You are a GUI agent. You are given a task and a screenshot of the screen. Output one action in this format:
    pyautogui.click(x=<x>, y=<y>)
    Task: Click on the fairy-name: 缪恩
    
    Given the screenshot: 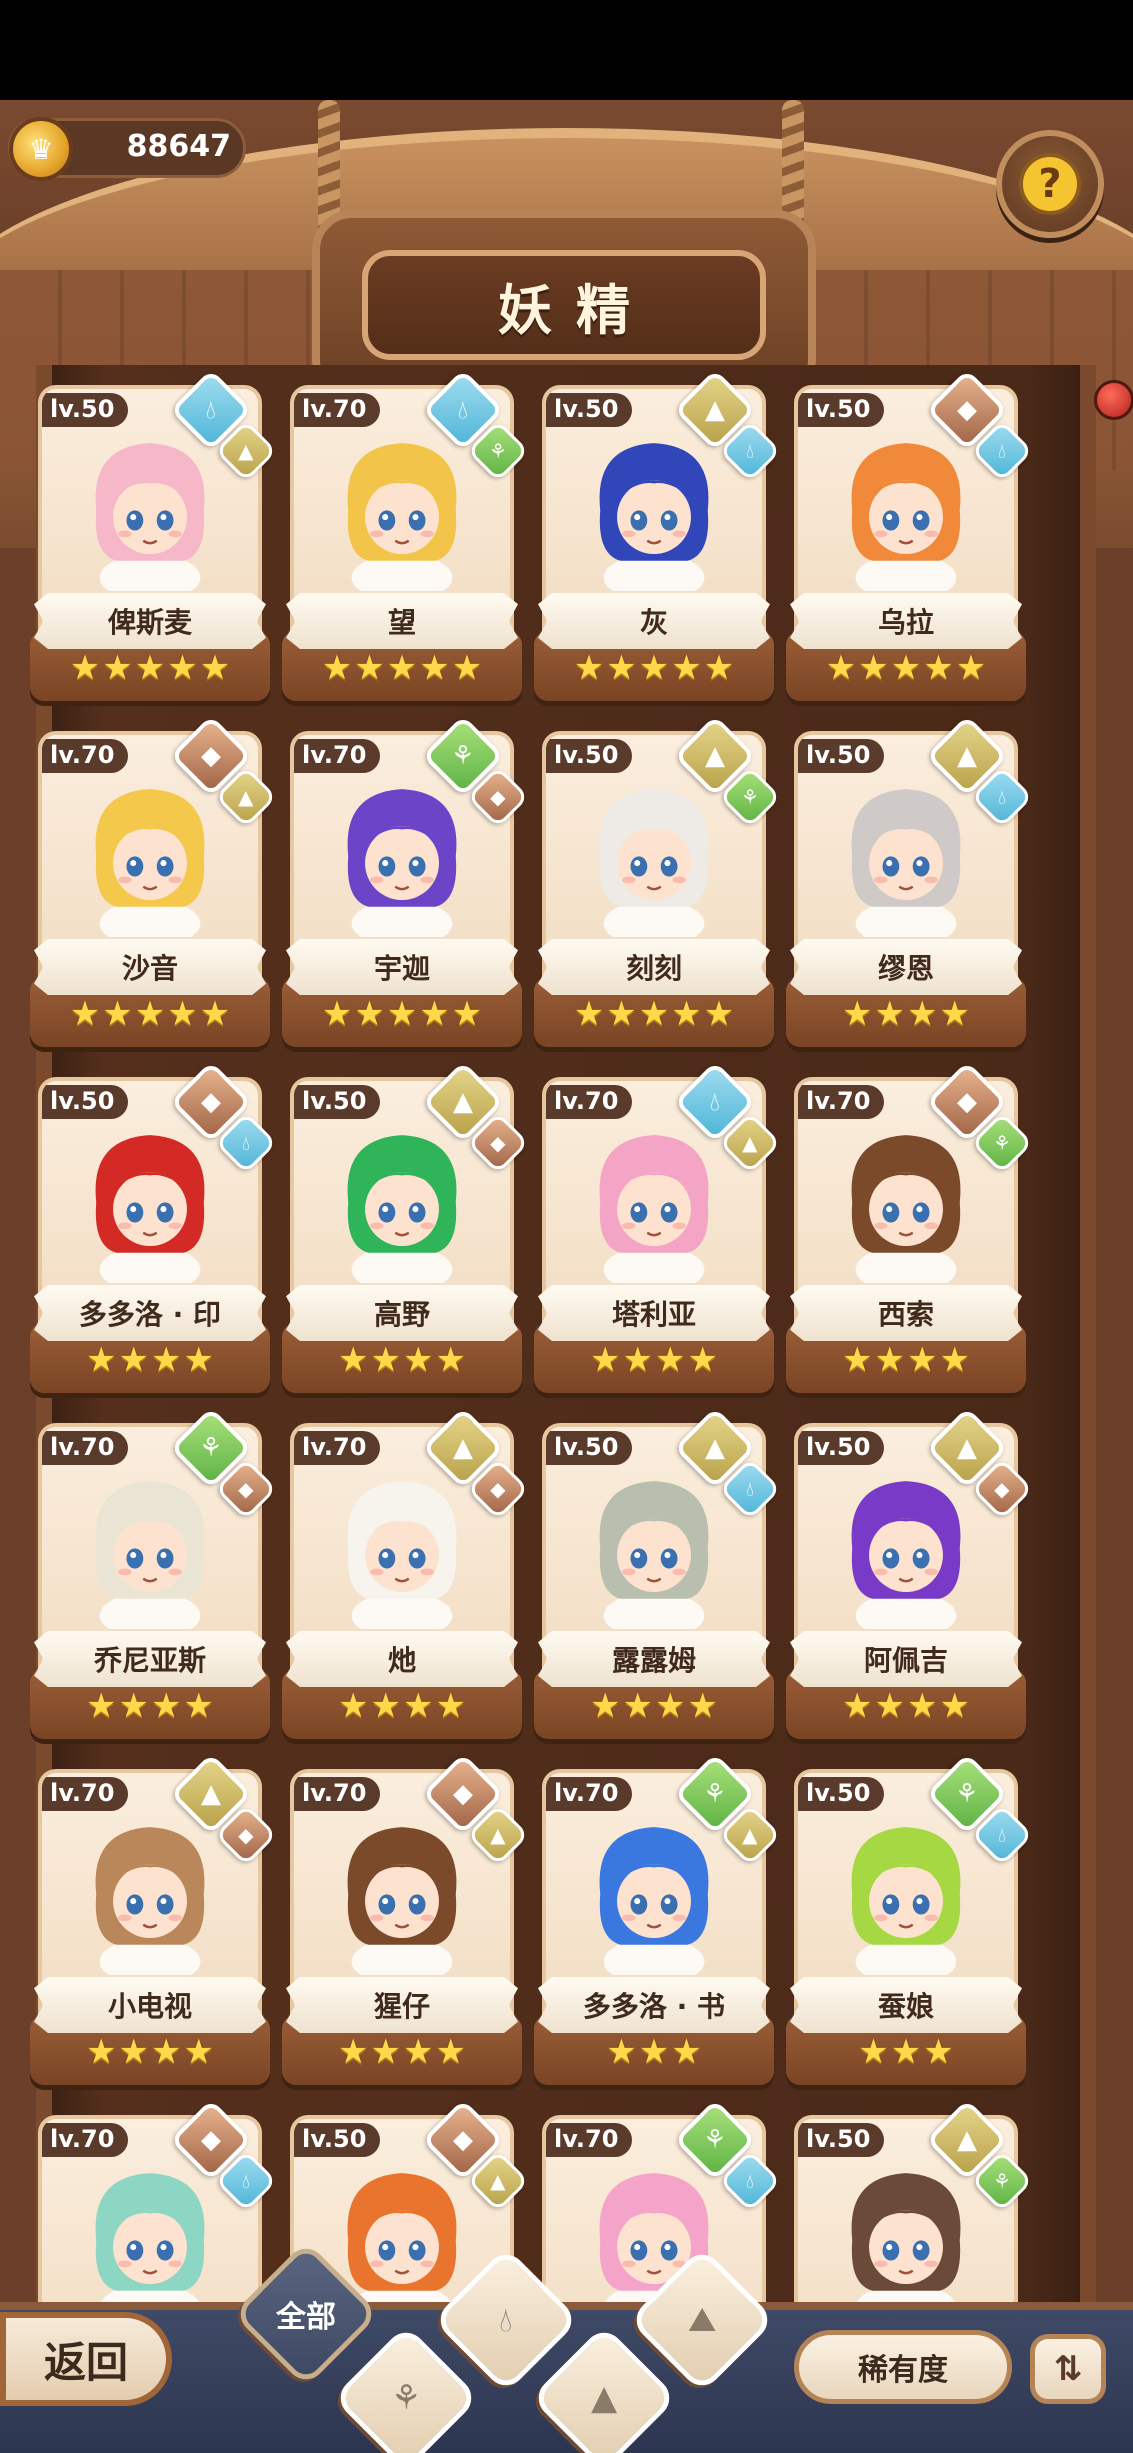 What is the action you would take?
    pyautogui.click(x=905, y=968)
    